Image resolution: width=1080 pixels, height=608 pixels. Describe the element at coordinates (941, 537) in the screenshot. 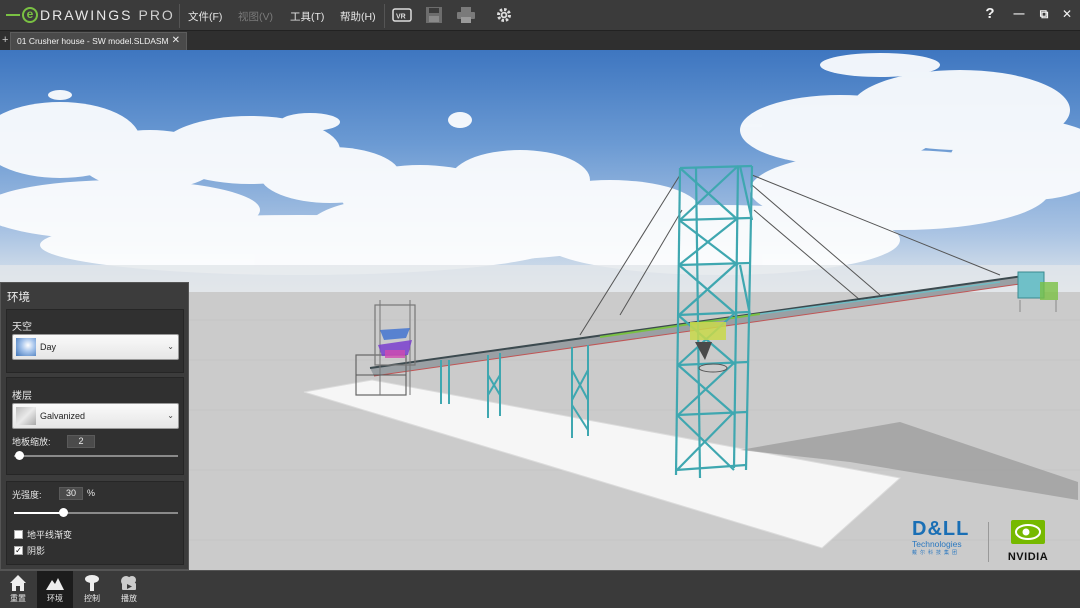

I see `dell-technologies-logo: D&LL Technologies 戴尔科技集团` at that location.